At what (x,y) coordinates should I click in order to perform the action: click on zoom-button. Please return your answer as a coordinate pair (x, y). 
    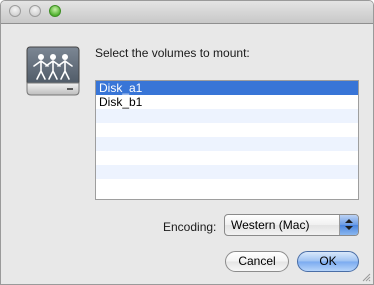
    Looking at the image, I should click on (55, 11).